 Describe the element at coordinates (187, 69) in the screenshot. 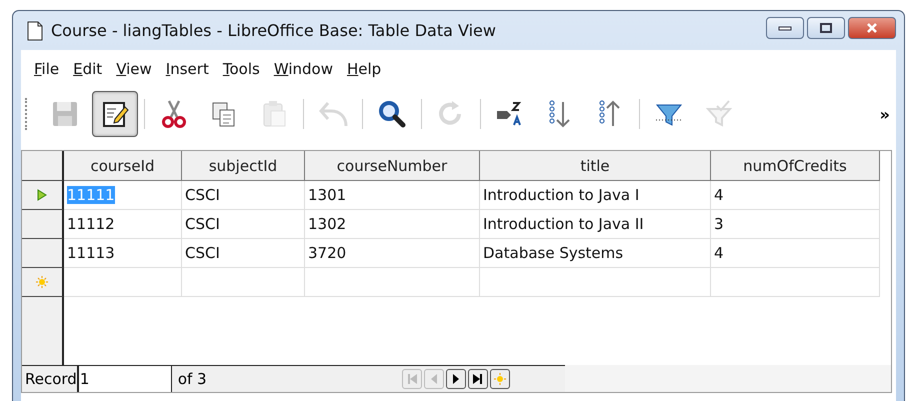

I see `menu-item: Insert` at that location.